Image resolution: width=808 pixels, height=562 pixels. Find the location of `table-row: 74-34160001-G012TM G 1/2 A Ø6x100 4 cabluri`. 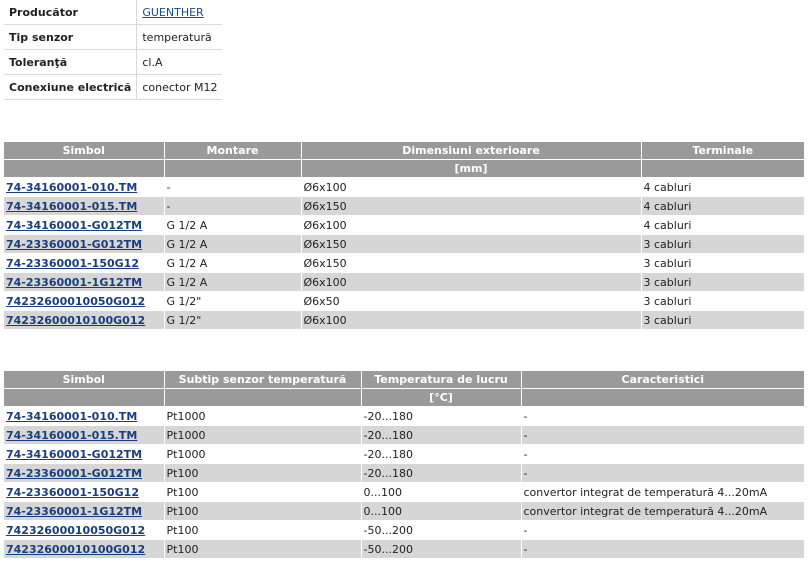

table-row: 74-34160001-G012TM G 1/2 A Ø6x100 4 cabluri is located at coordinates (404, 225).